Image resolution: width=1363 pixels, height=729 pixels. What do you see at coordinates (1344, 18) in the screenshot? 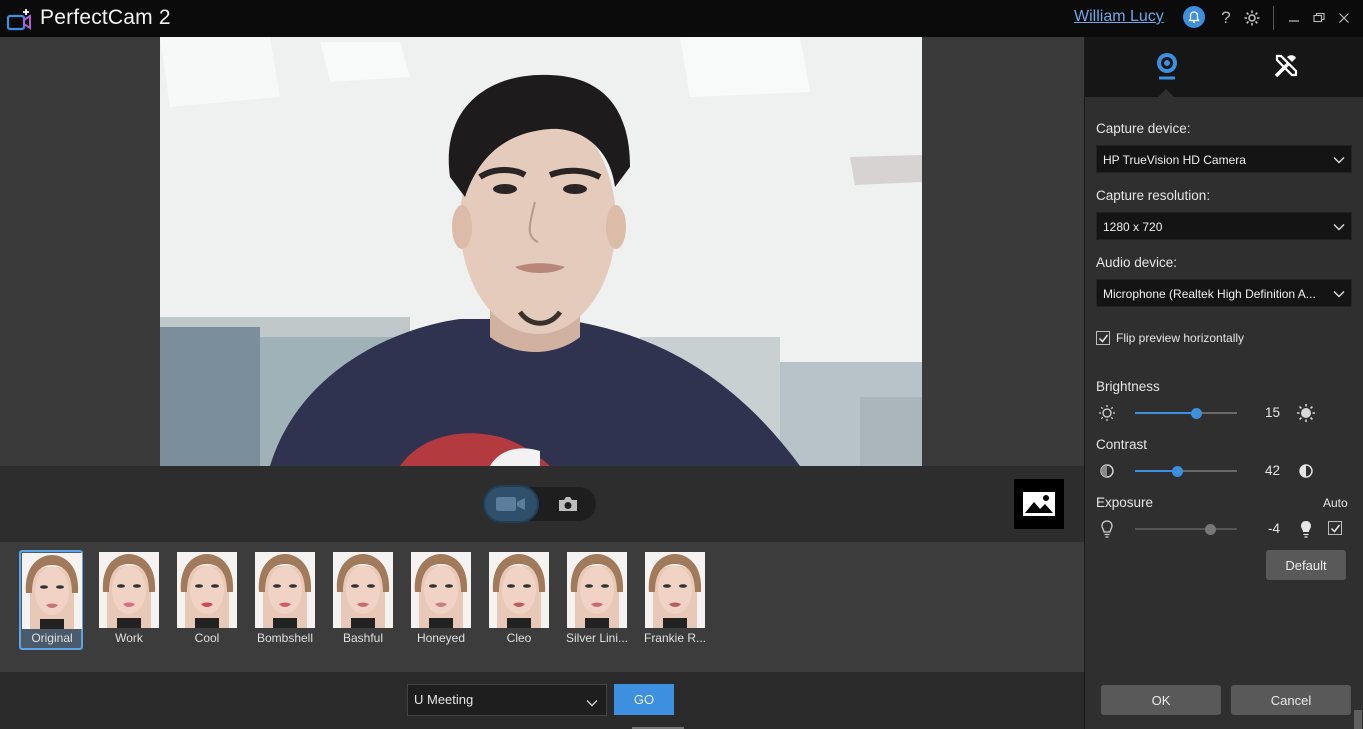
I see `close-icon` at bounding box center [1344, 18].